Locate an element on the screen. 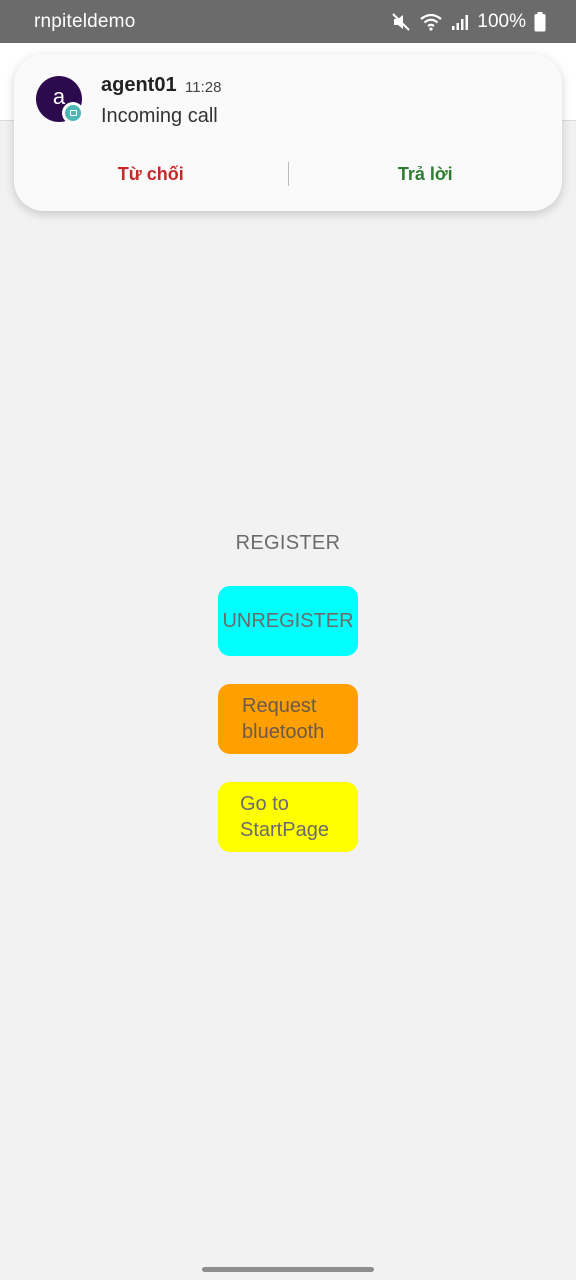 Image resolution: width=576 pixels, height=1280 pixels. notification-actions: Từ chối Trả lời is located at coordinates (288, 174).